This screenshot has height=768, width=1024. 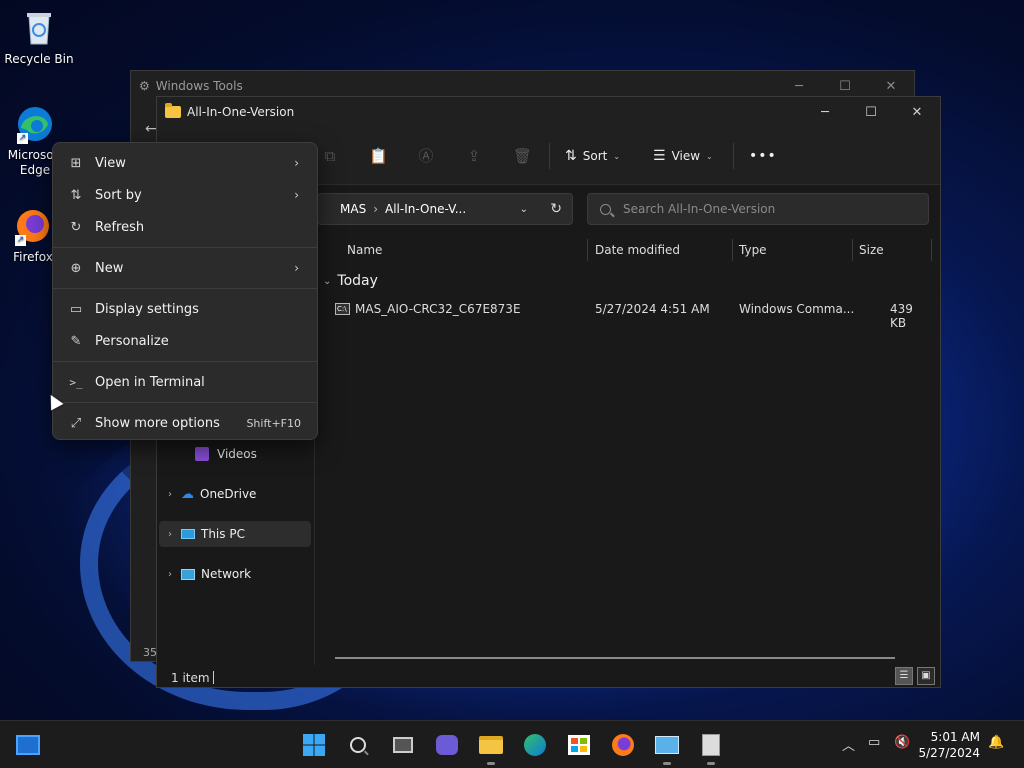 I want to click on details-view-button: ☰, so click(x=904, y=676).